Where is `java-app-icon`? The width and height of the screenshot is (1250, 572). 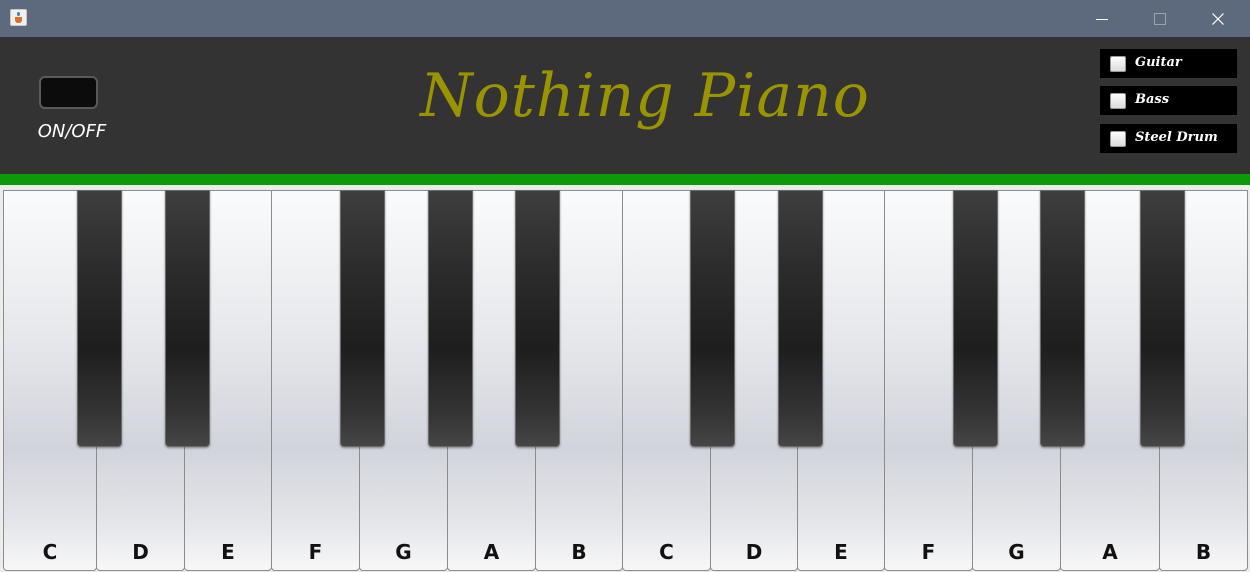
java-app-icon is located at coordinates (18, 17).